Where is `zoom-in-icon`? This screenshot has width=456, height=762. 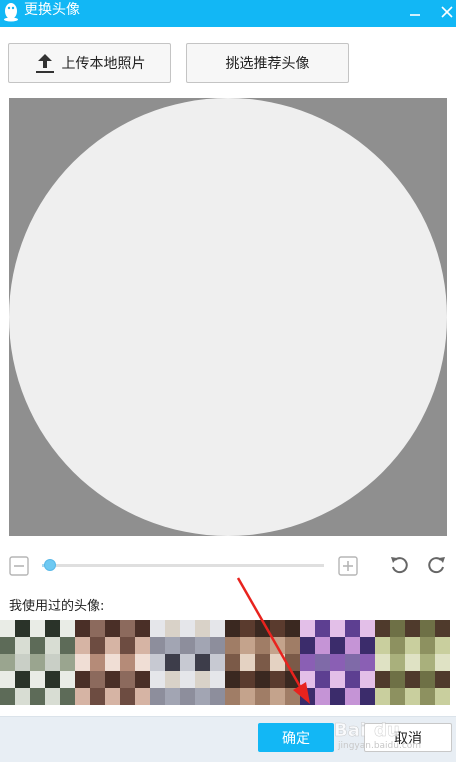 zoom-in-icon is located at coordinates (348, 566).